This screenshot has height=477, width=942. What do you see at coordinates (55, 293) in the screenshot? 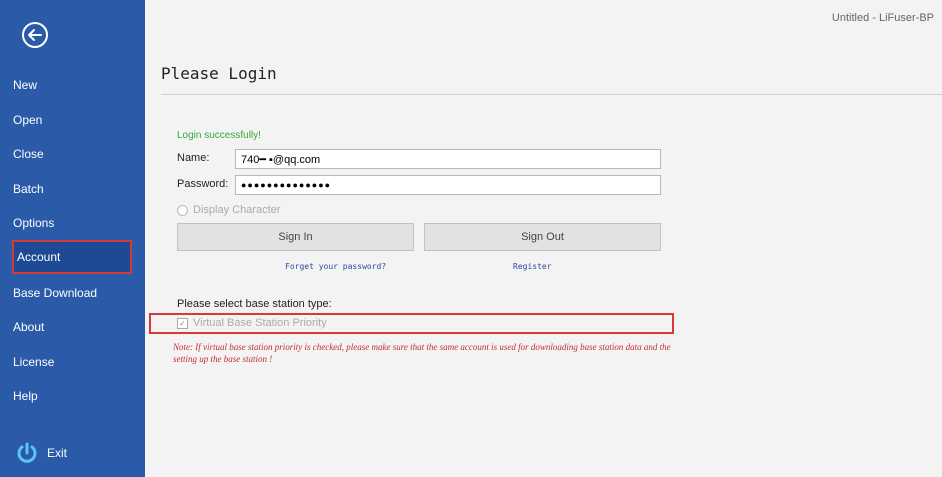
I see `sidebar-item-label: Base Download` at bounding box center [55, 293].